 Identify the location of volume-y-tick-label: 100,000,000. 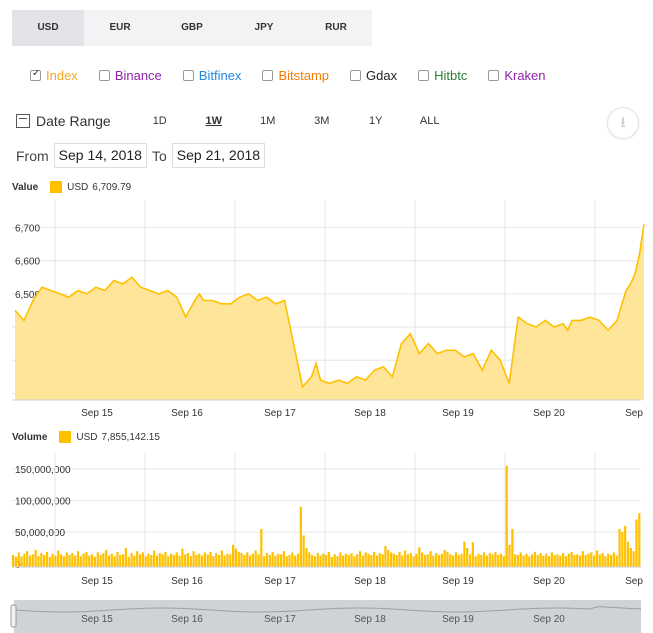
(43, 502).